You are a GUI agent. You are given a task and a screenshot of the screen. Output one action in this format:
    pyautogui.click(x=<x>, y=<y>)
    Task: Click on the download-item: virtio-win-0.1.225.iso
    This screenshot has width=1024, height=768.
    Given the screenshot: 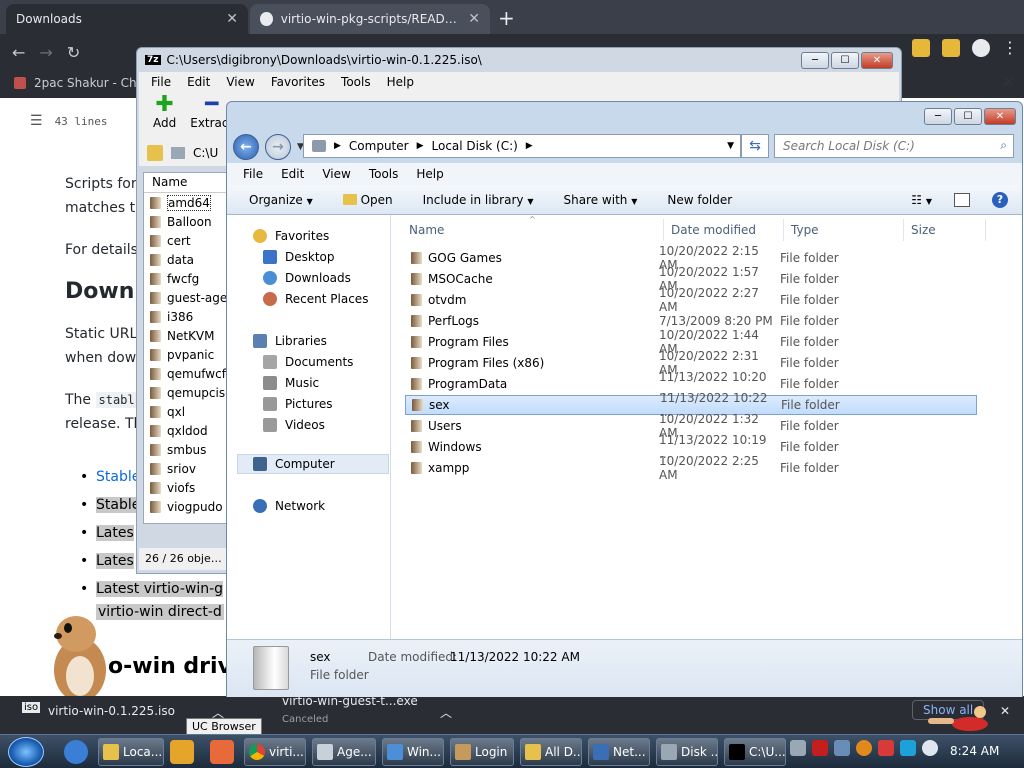 What is the action you would take?
    pyautogui.click(x=111, y=711)
    